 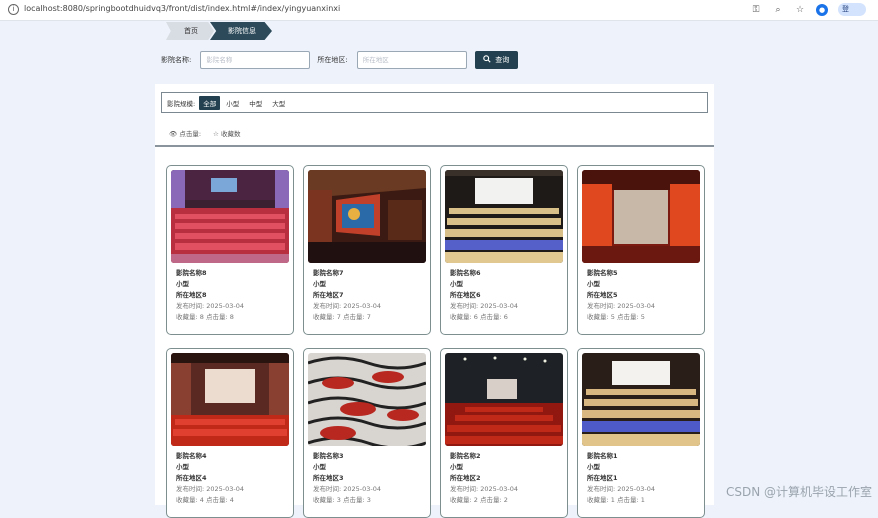 I want to click on sort-clicks: 👁 点击量:, so click(x=185, y=133).